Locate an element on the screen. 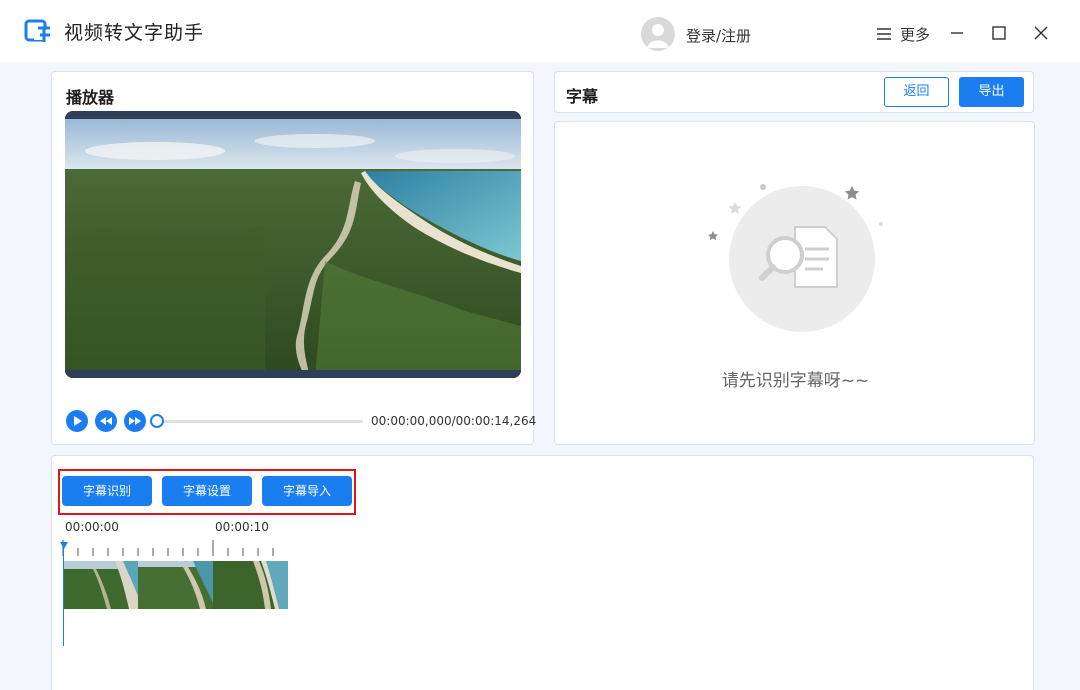 The height and width of the screenshot is (690, 1080). playback-controls: 00:00:00,000/00:00:14,264 is located at coordinates (301, 421).